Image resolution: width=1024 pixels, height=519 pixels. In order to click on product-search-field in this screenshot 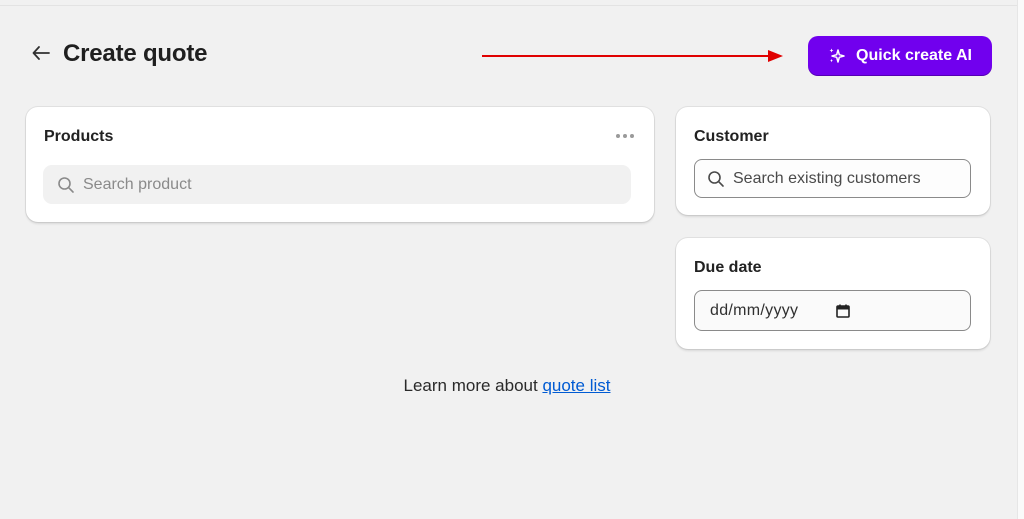, I will do `click(337, 184)`.